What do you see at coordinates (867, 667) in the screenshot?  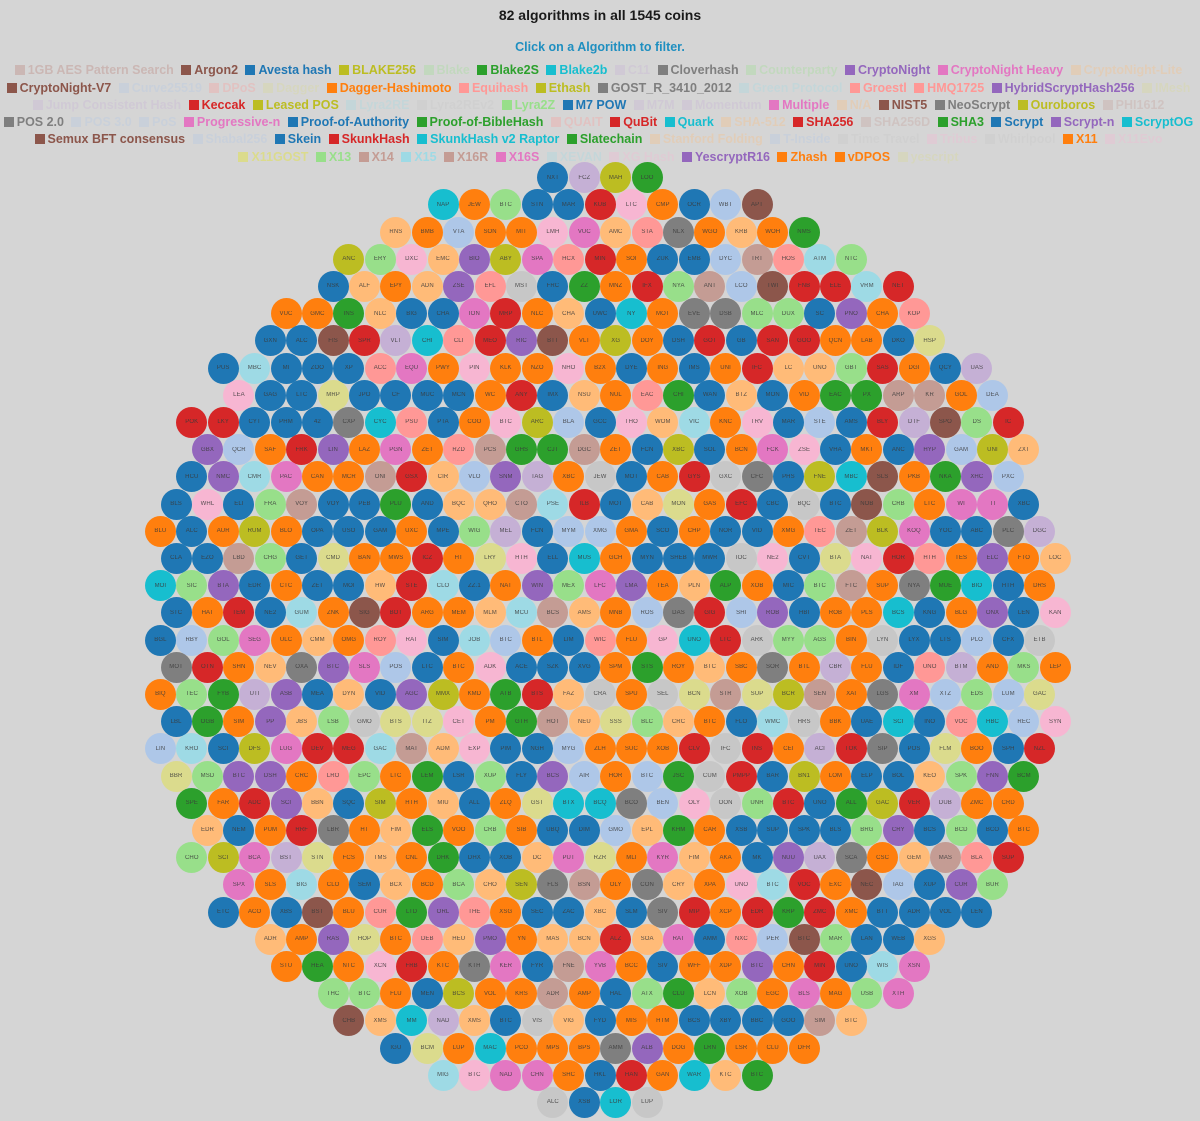 I see `coin-bubble: FLU` at bounding box center [867, 667].